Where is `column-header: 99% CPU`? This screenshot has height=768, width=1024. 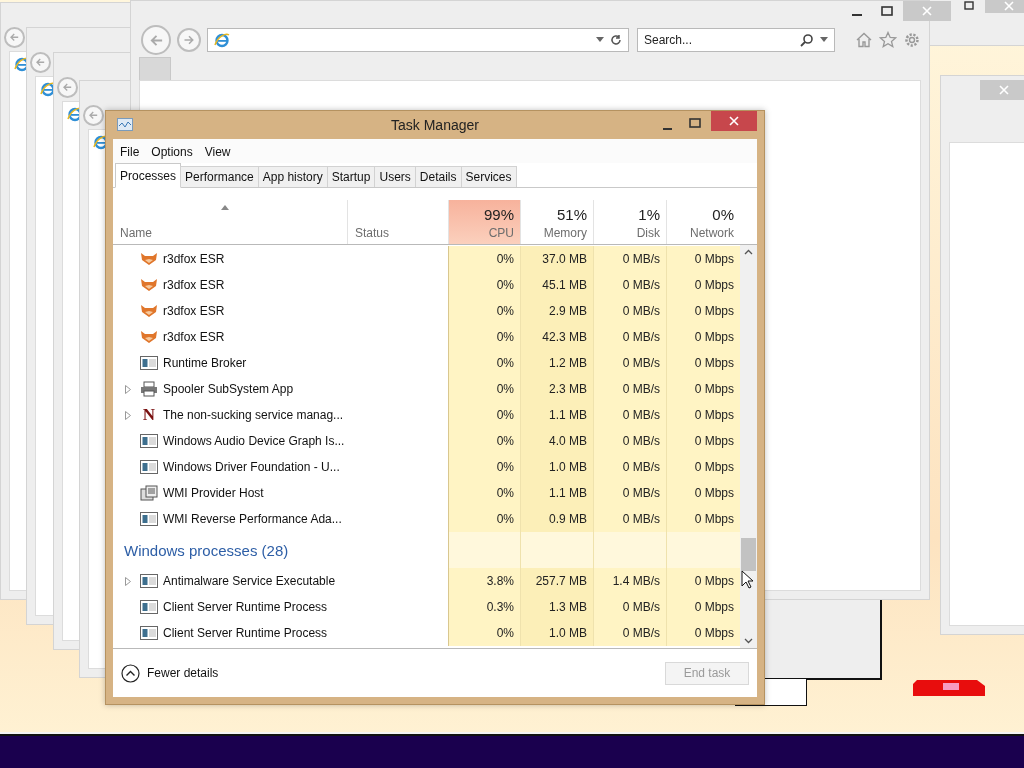
column-header: 99% CPU is located at coordinates (484, 222).